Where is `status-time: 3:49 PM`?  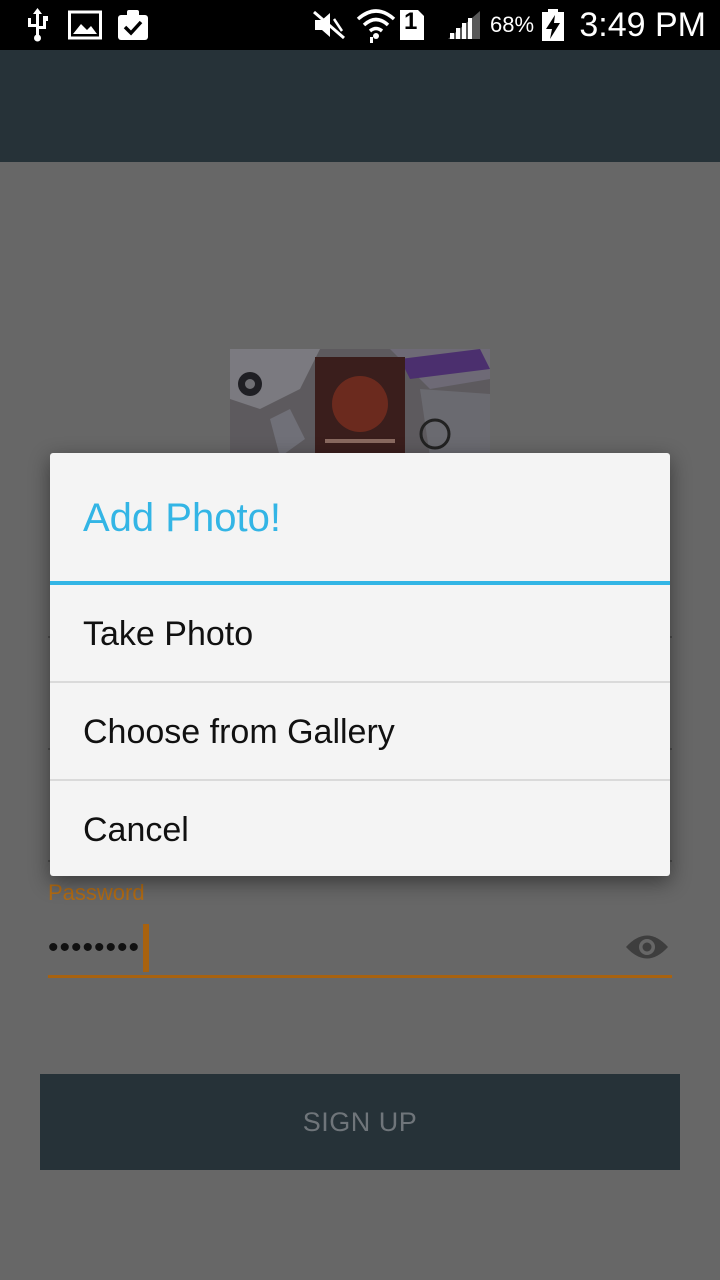
status-time: 3:49 PM is located at coordinates (642, 24).